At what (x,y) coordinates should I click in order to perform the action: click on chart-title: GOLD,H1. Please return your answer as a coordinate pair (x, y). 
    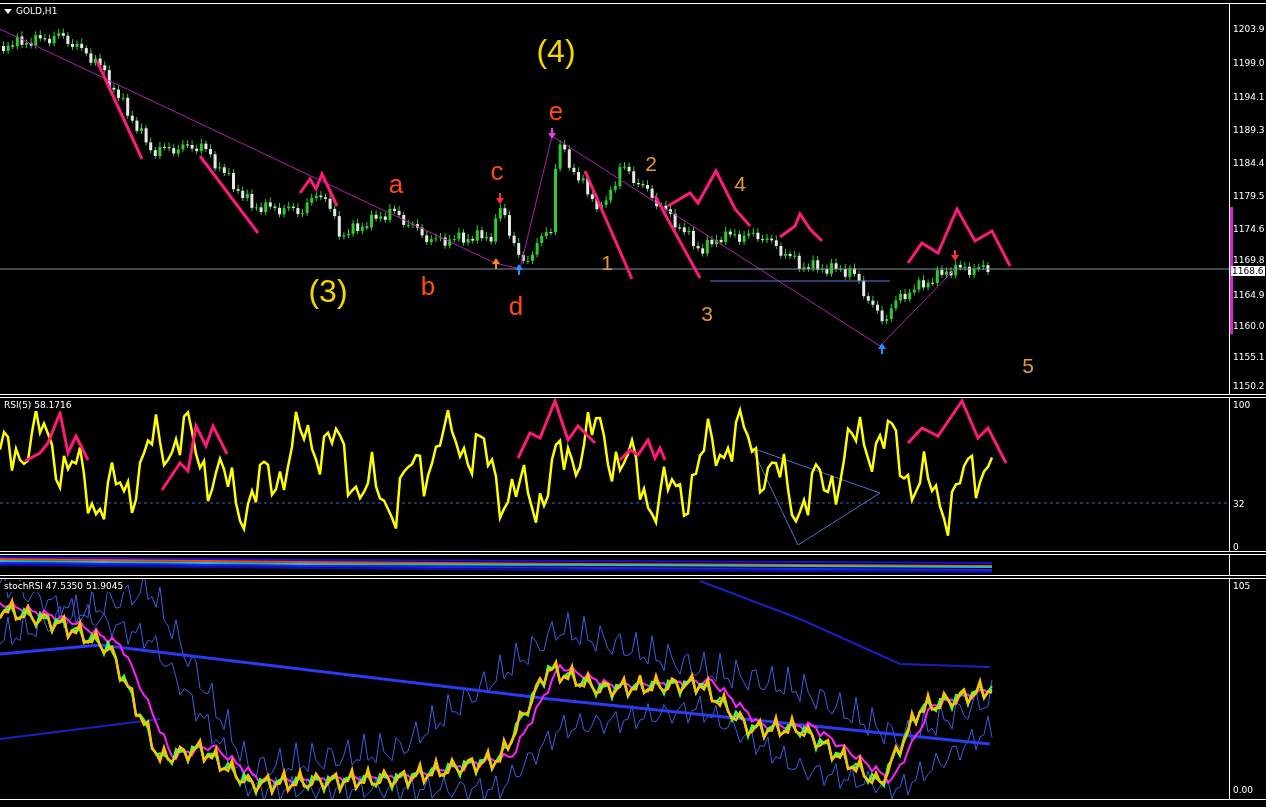
    Looking at the image, I should click on (37, 11).